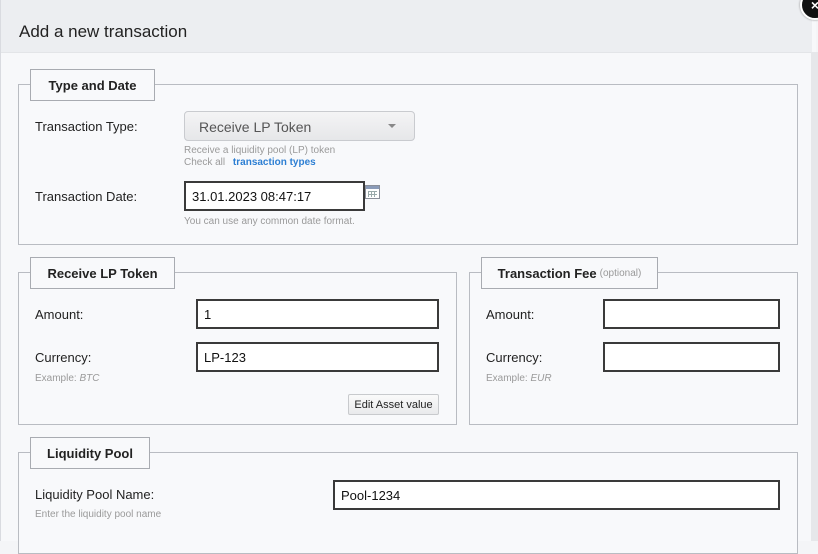  Describe the element at coordinates (392, 126) in the screenshot. I see `chevron-down-icon` at that location.